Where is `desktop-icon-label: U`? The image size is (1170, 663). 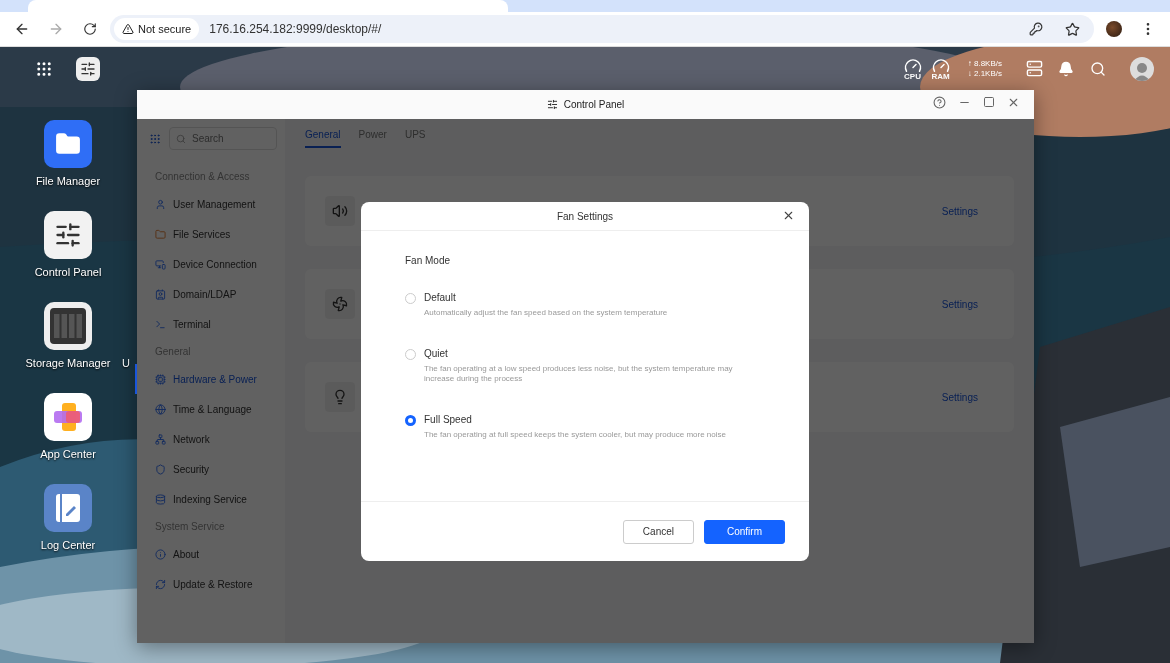
desktop-icon-label: U is located at coordinates (126, 363).